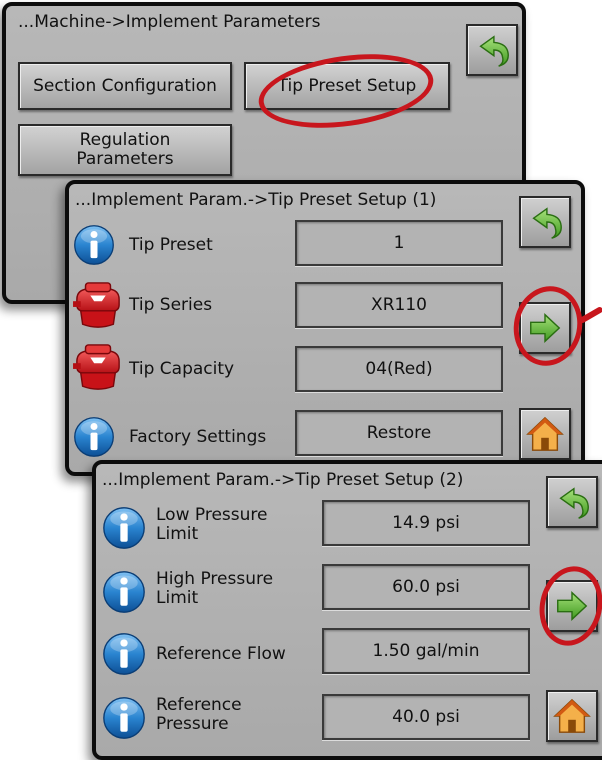 The image size is (602, 760). What do you see at coordinates (125, 140) in the screenshot?
I see `regulation-parameters-label-line1: Regulation` at bounding box center [125, 140].